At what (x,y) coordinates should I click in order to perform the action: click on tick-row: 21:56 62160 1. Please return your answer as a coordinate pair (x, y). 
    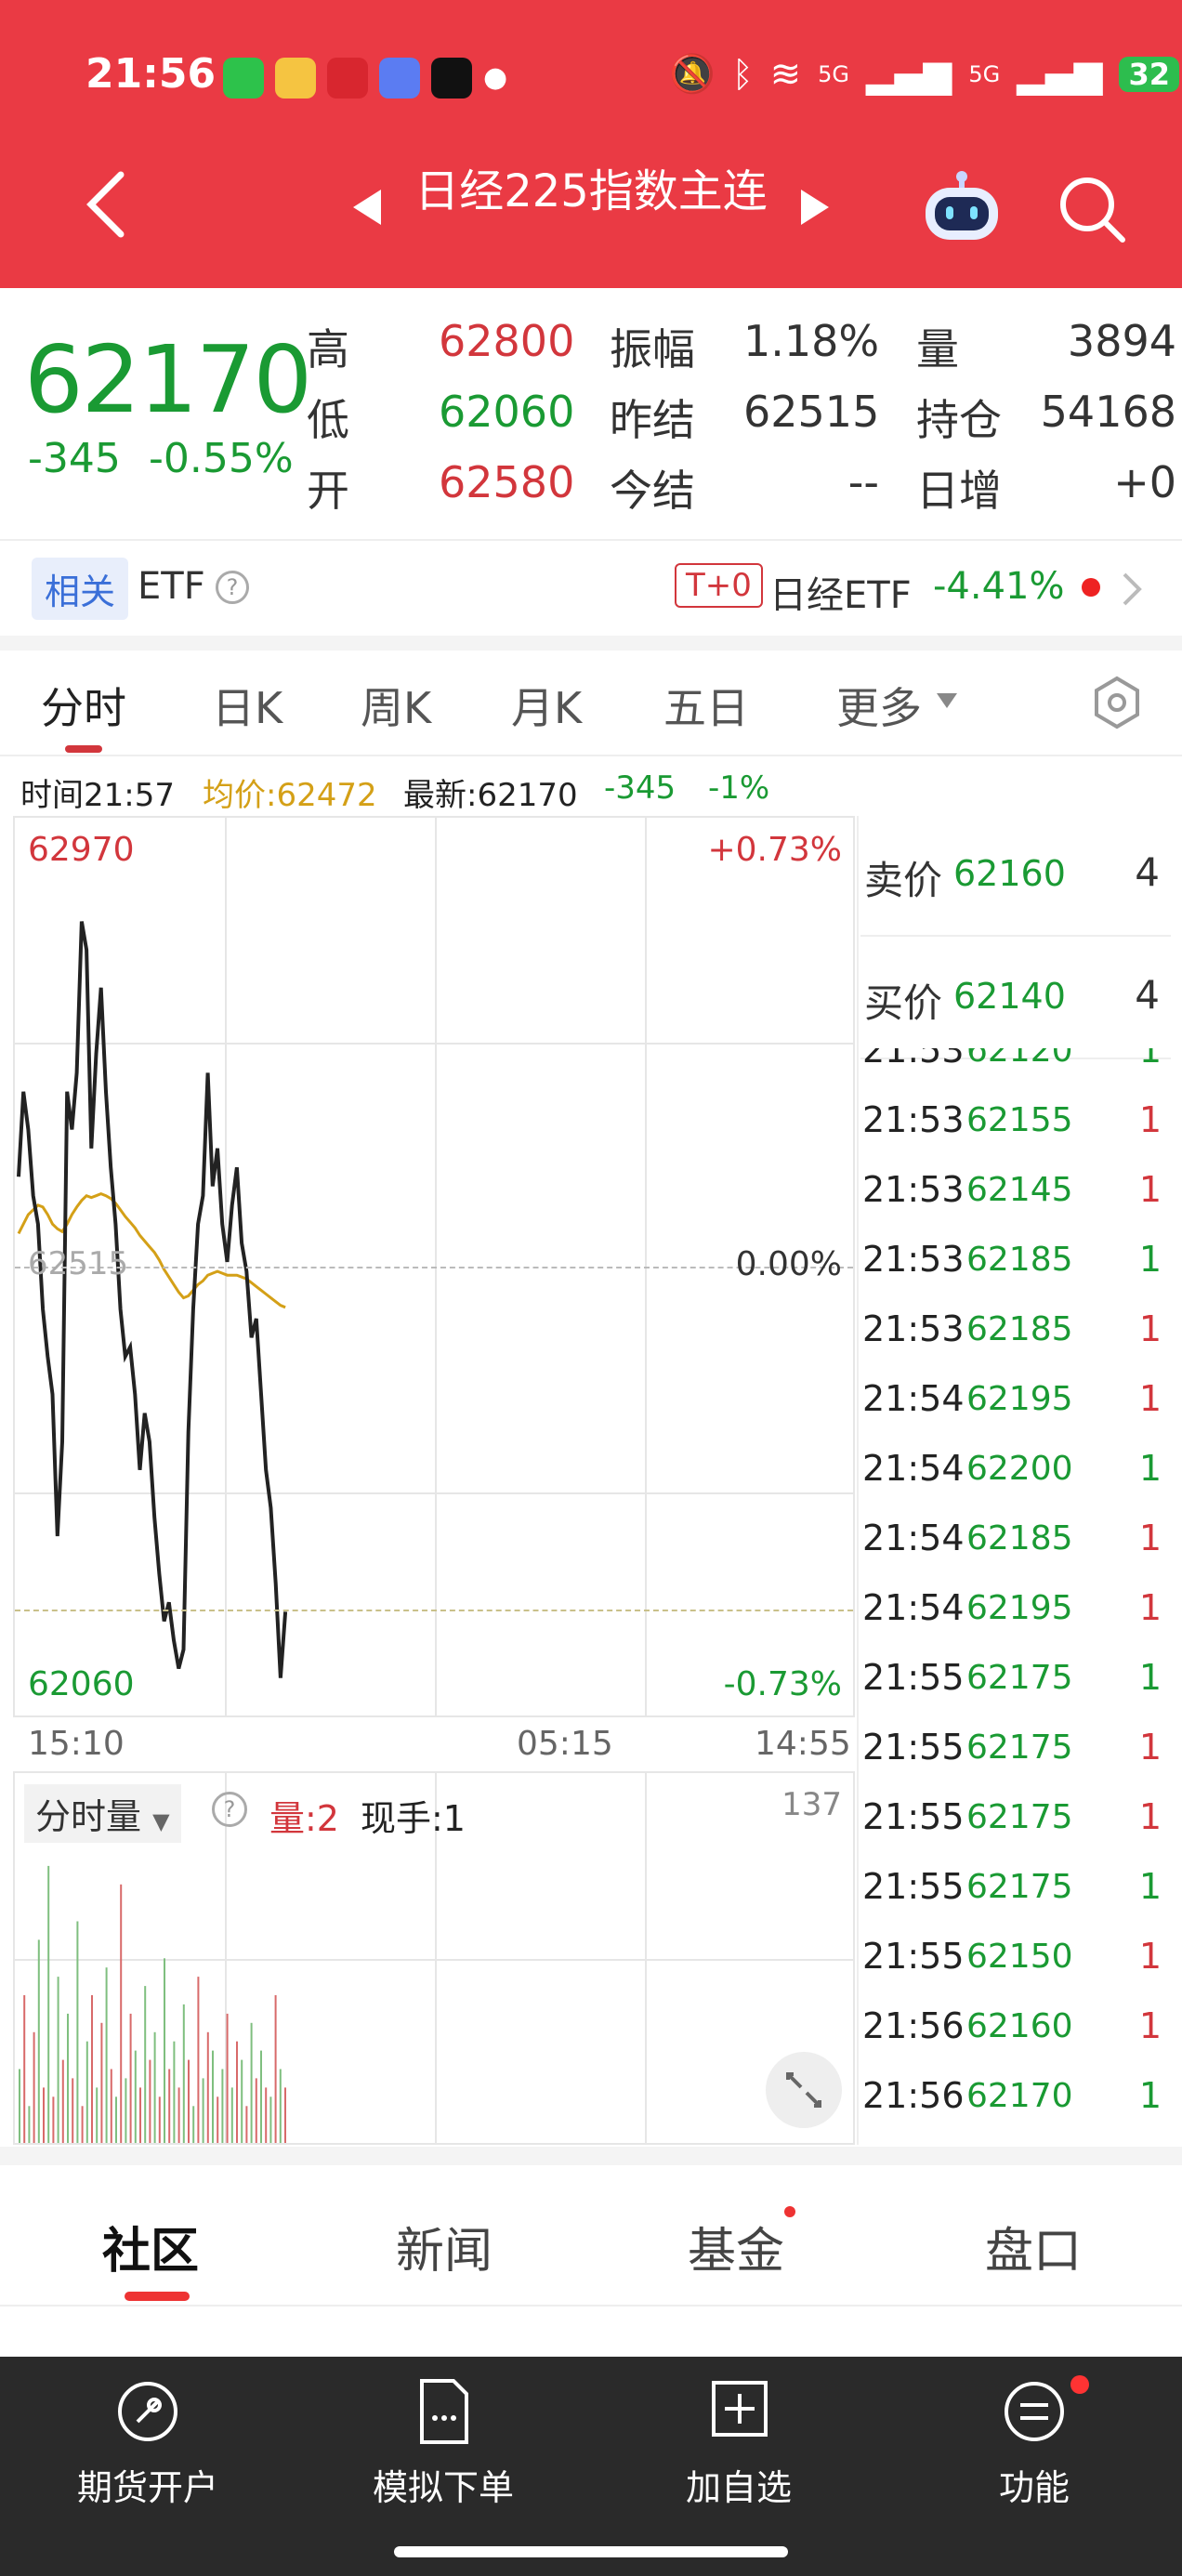
    Looking at the image, I should click on (1015, 2040).